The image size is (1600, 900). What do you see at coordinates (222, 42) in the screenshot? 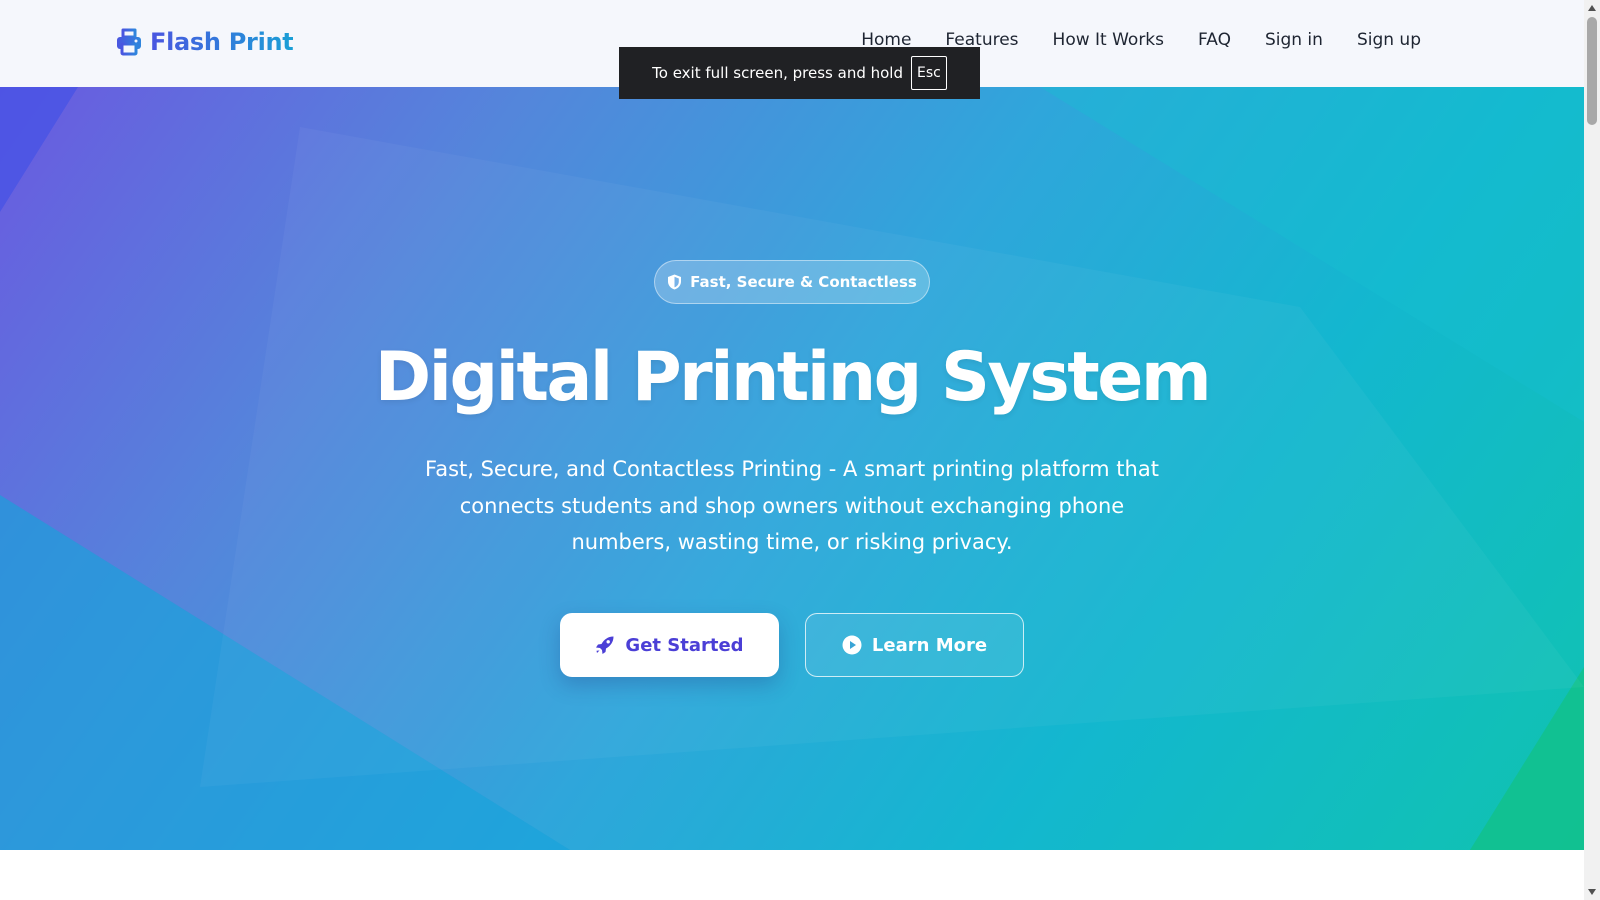
I see `brand-name: Flash Print` at bounding box center [222, 42].